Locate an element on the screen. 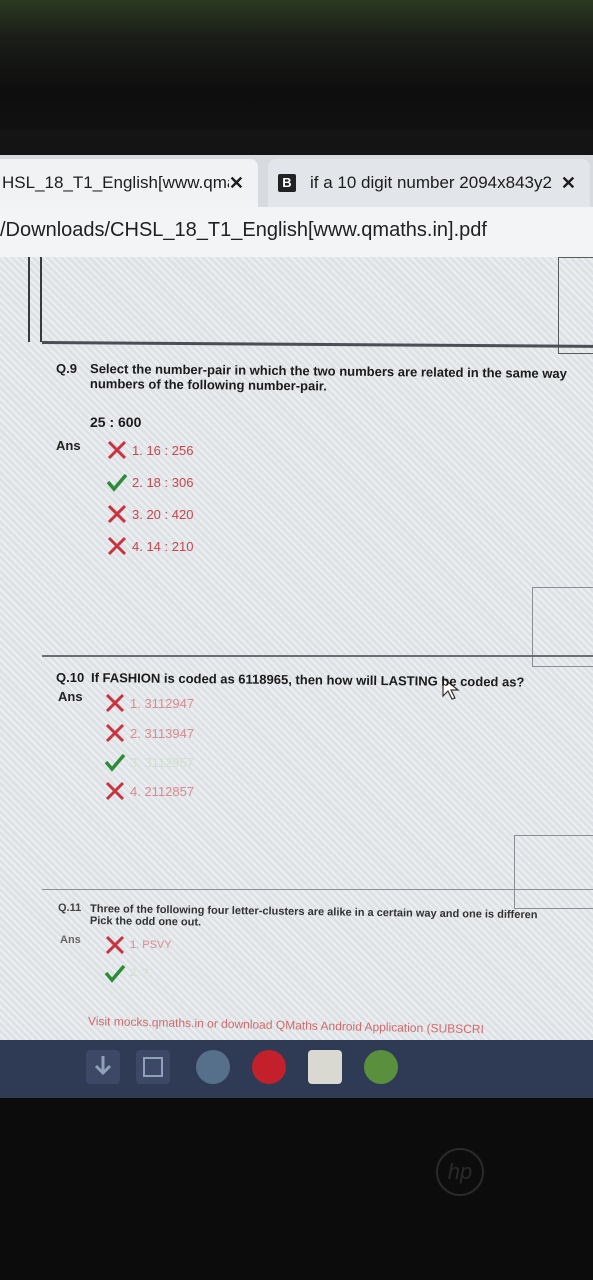 This screenshot has height=1280, width=593. hp-logo: hp is located at coordinates (460, 1172).